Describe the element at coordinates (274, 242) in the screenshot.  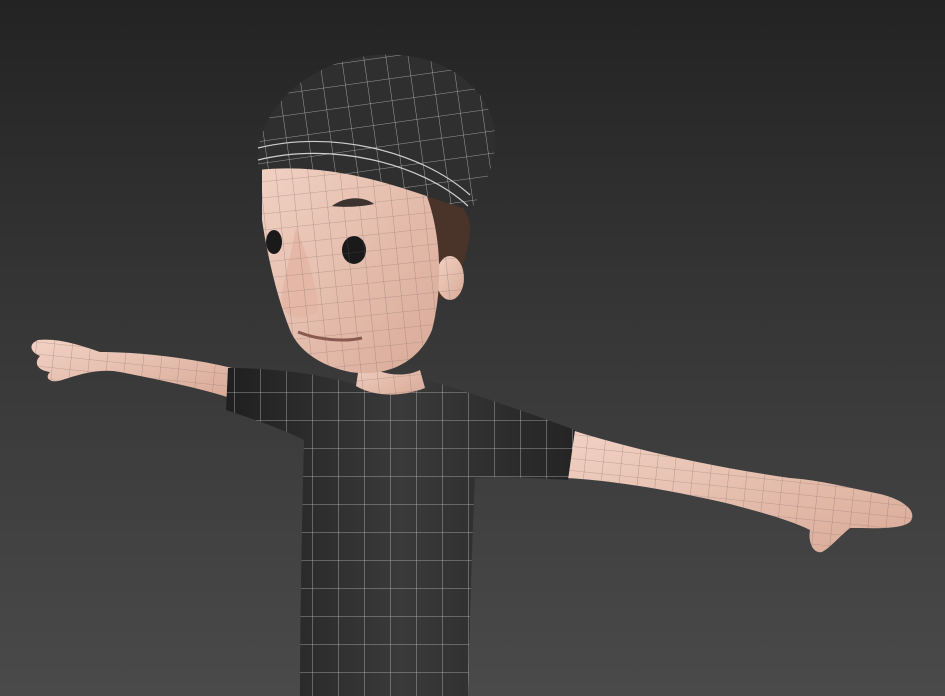
I see `eye-left` at that location.